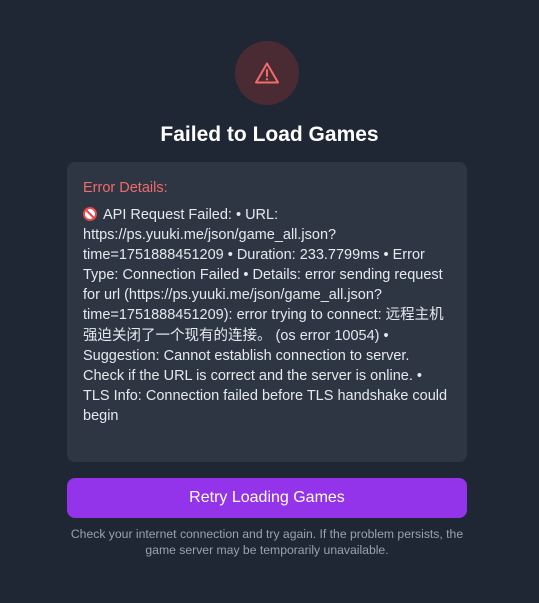 This screenshot has width=539, height=603. I want to click on warning-triangle-icon, so click(267, 73).